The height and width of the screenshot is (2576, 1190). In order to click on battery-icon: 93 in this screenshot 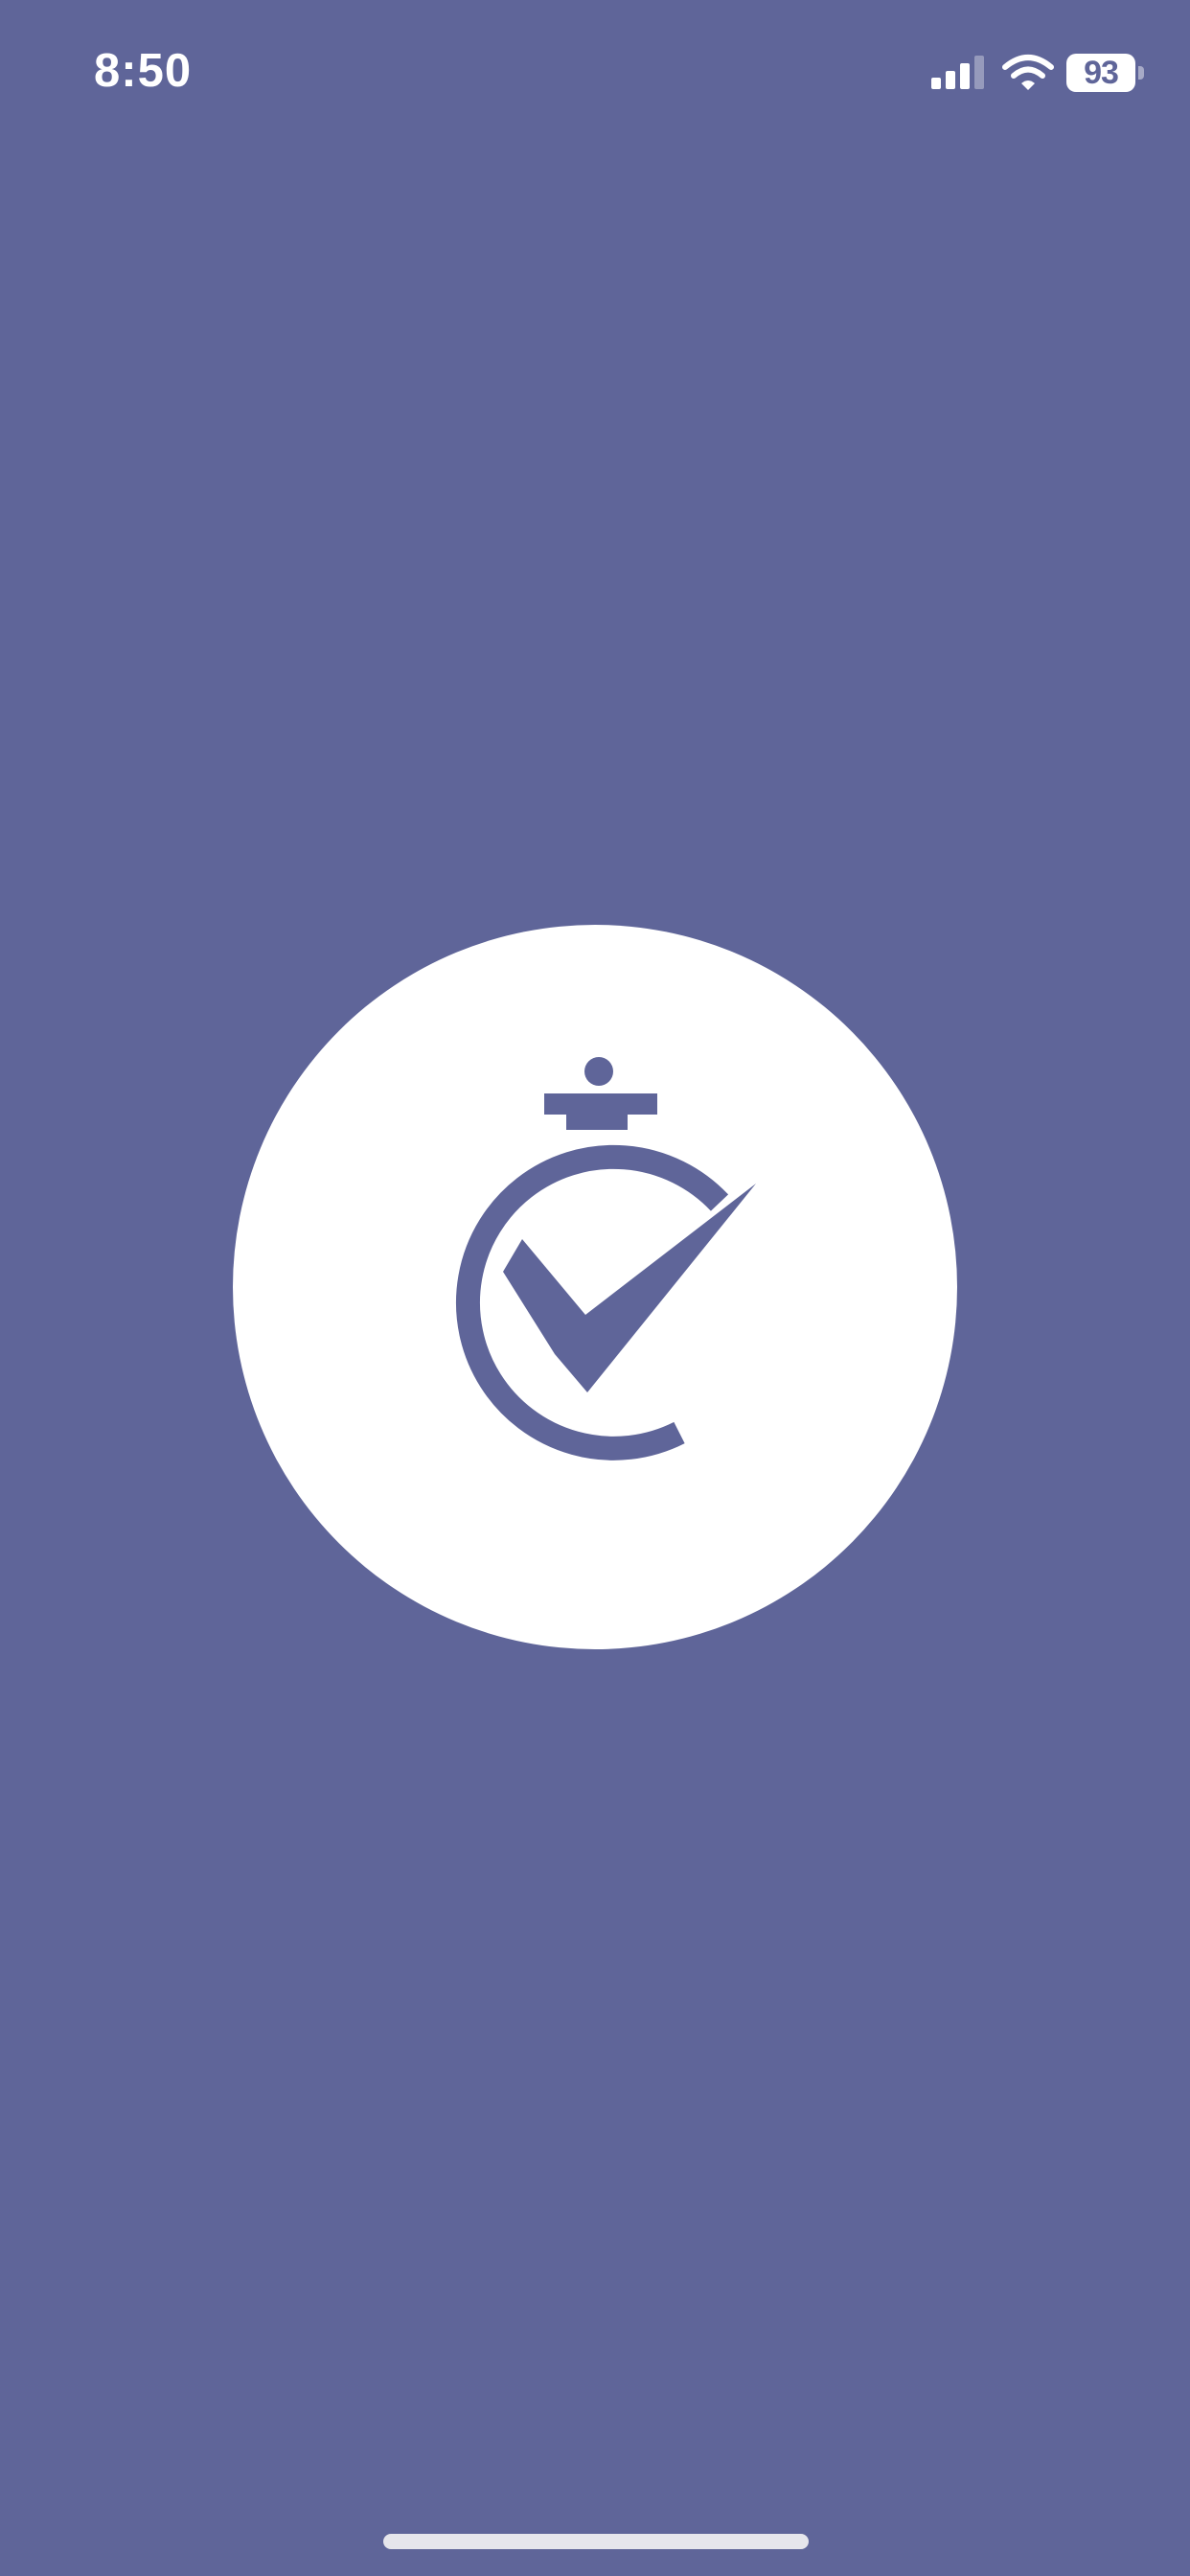, I will do `click(1105, 73)`.